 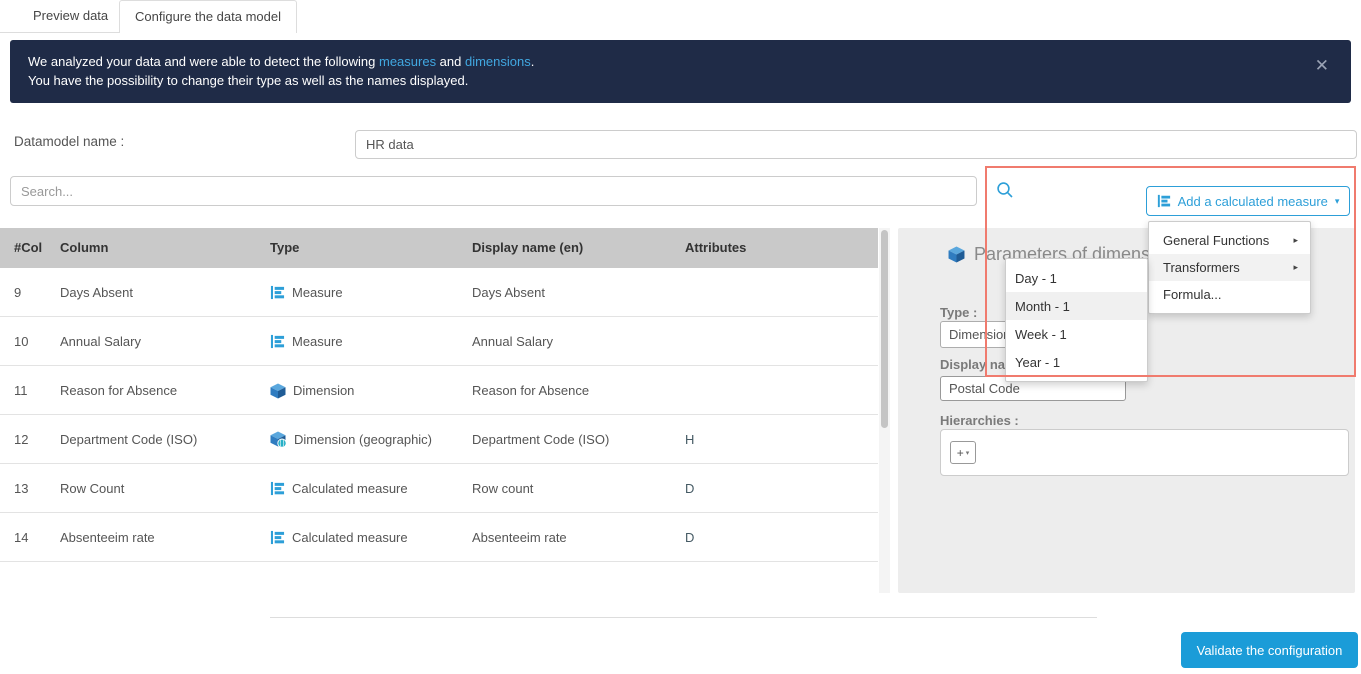 What do you see at coordinates (21, 390) in the screenshot?
I see `row-number: 11` at bounding box center [21, 390].